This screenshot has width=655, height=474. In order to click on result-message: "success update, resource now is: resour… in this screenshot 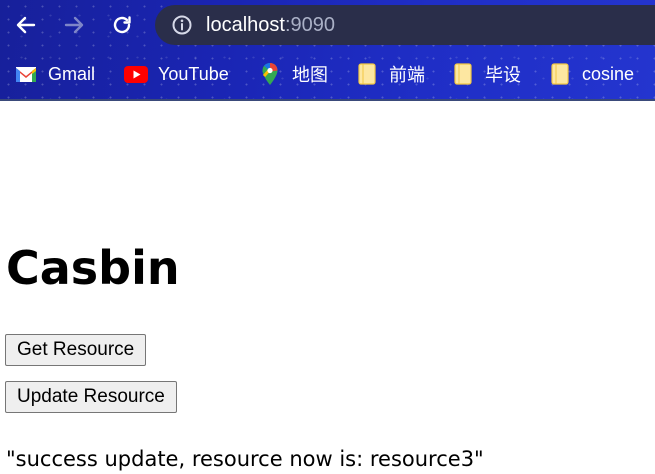, I will do `click(245, 459)`.